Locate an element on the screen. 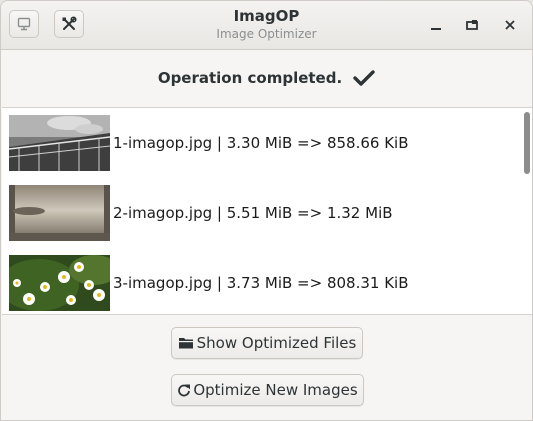 The image size is (533, 421). misty-lake-thumbnail is located at coordinates (59, 213).